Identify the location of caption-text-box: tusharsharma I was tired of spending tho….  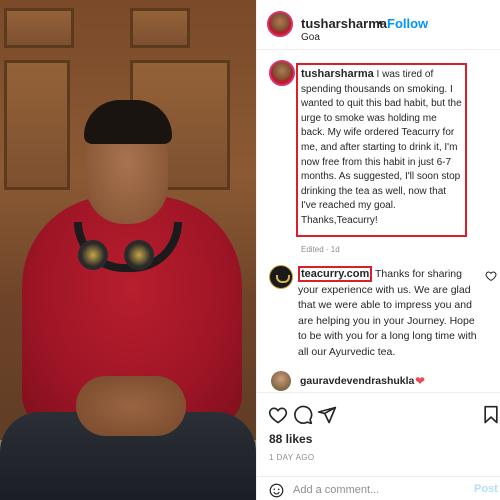
(381, 150).